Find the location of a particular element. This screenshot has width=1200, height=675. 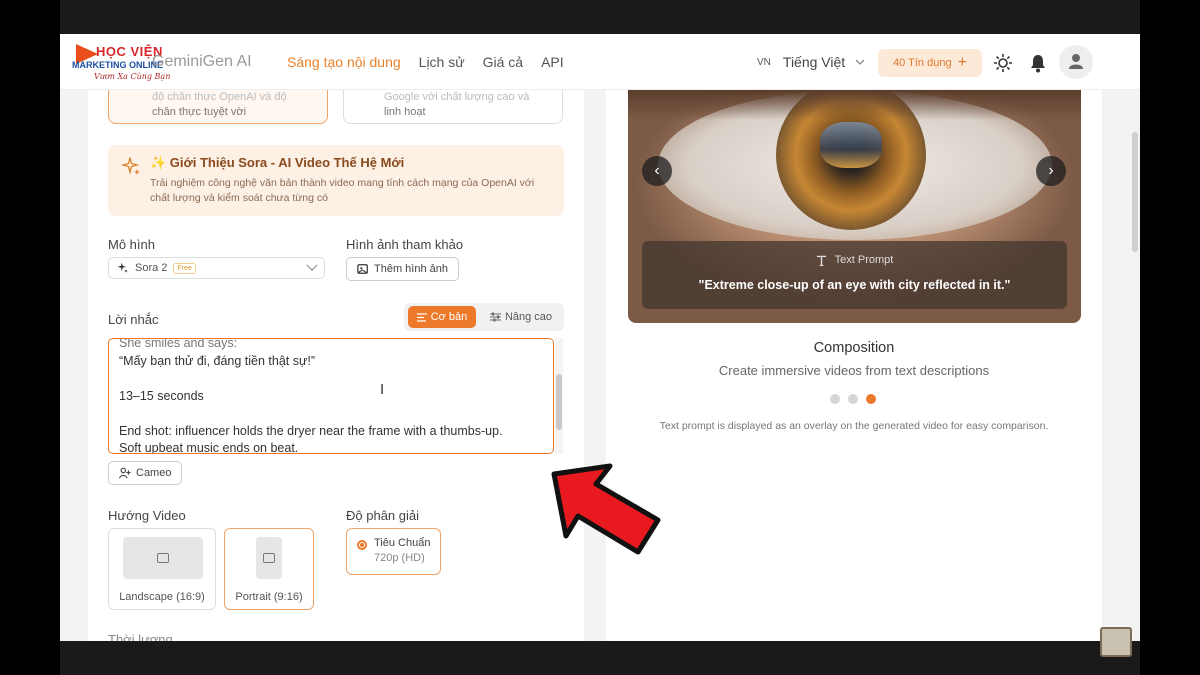

landscape-option: Landscape (16:9) is located at coordinates (162, 569).